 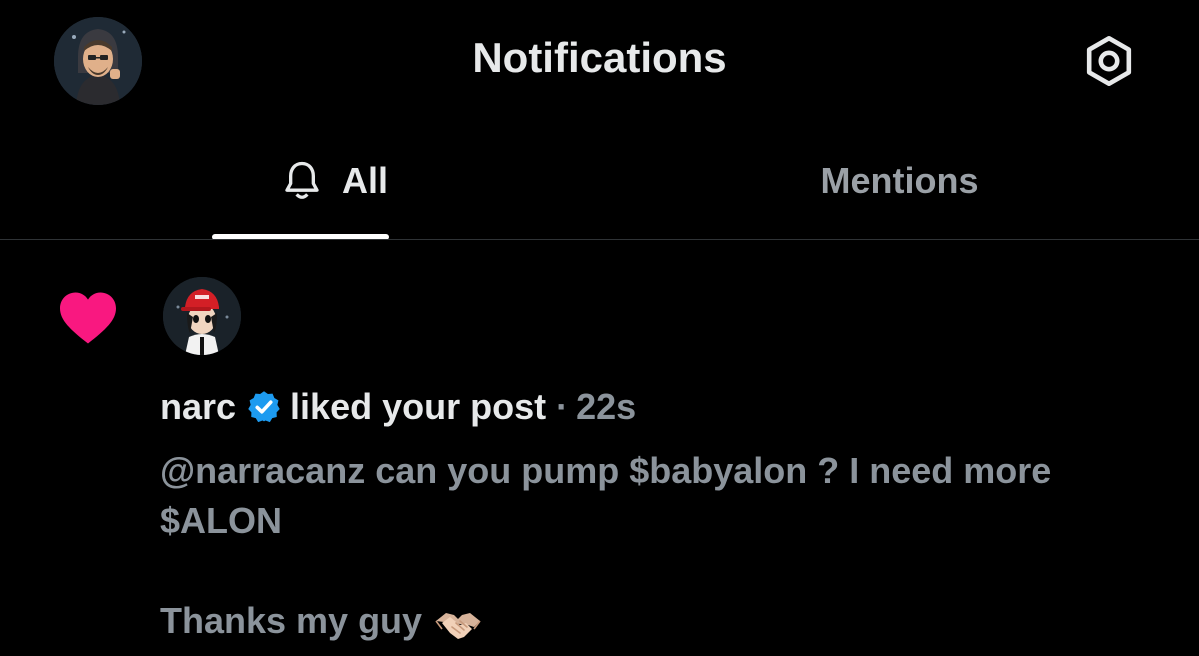 I want to click on user-name: narc, so click(x=198, y=407).